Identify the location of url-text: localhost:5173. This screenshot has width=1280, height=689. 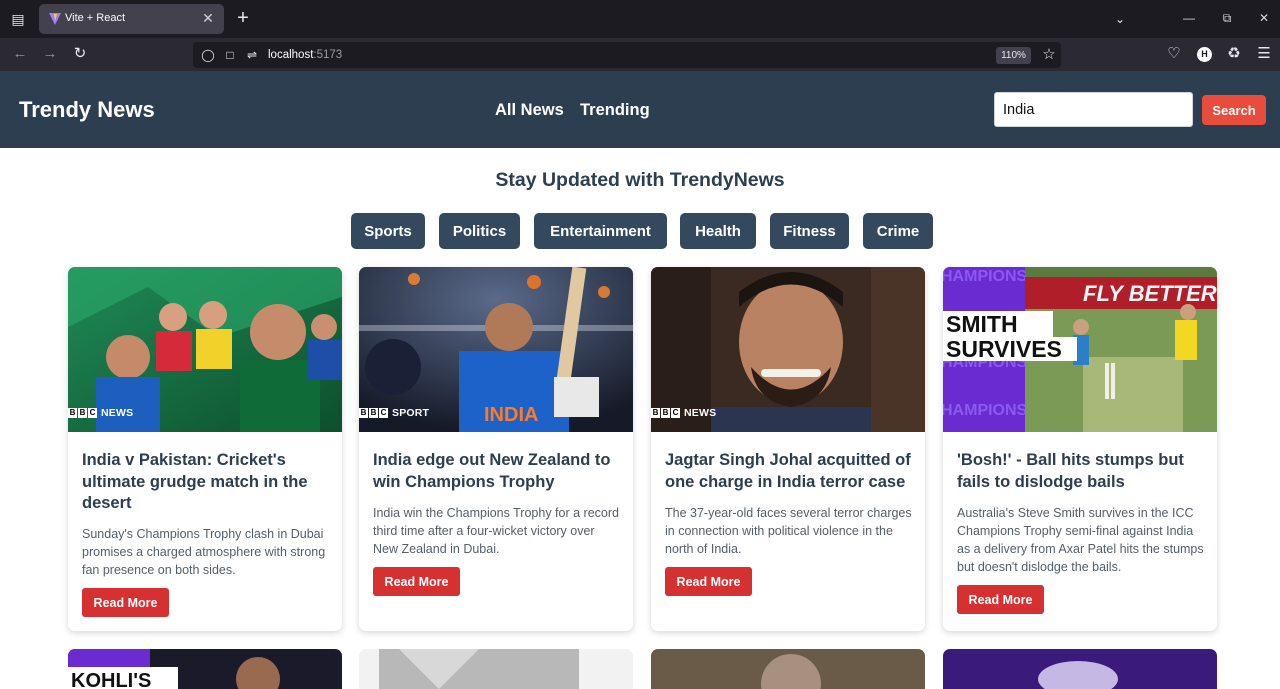
(305, 55).